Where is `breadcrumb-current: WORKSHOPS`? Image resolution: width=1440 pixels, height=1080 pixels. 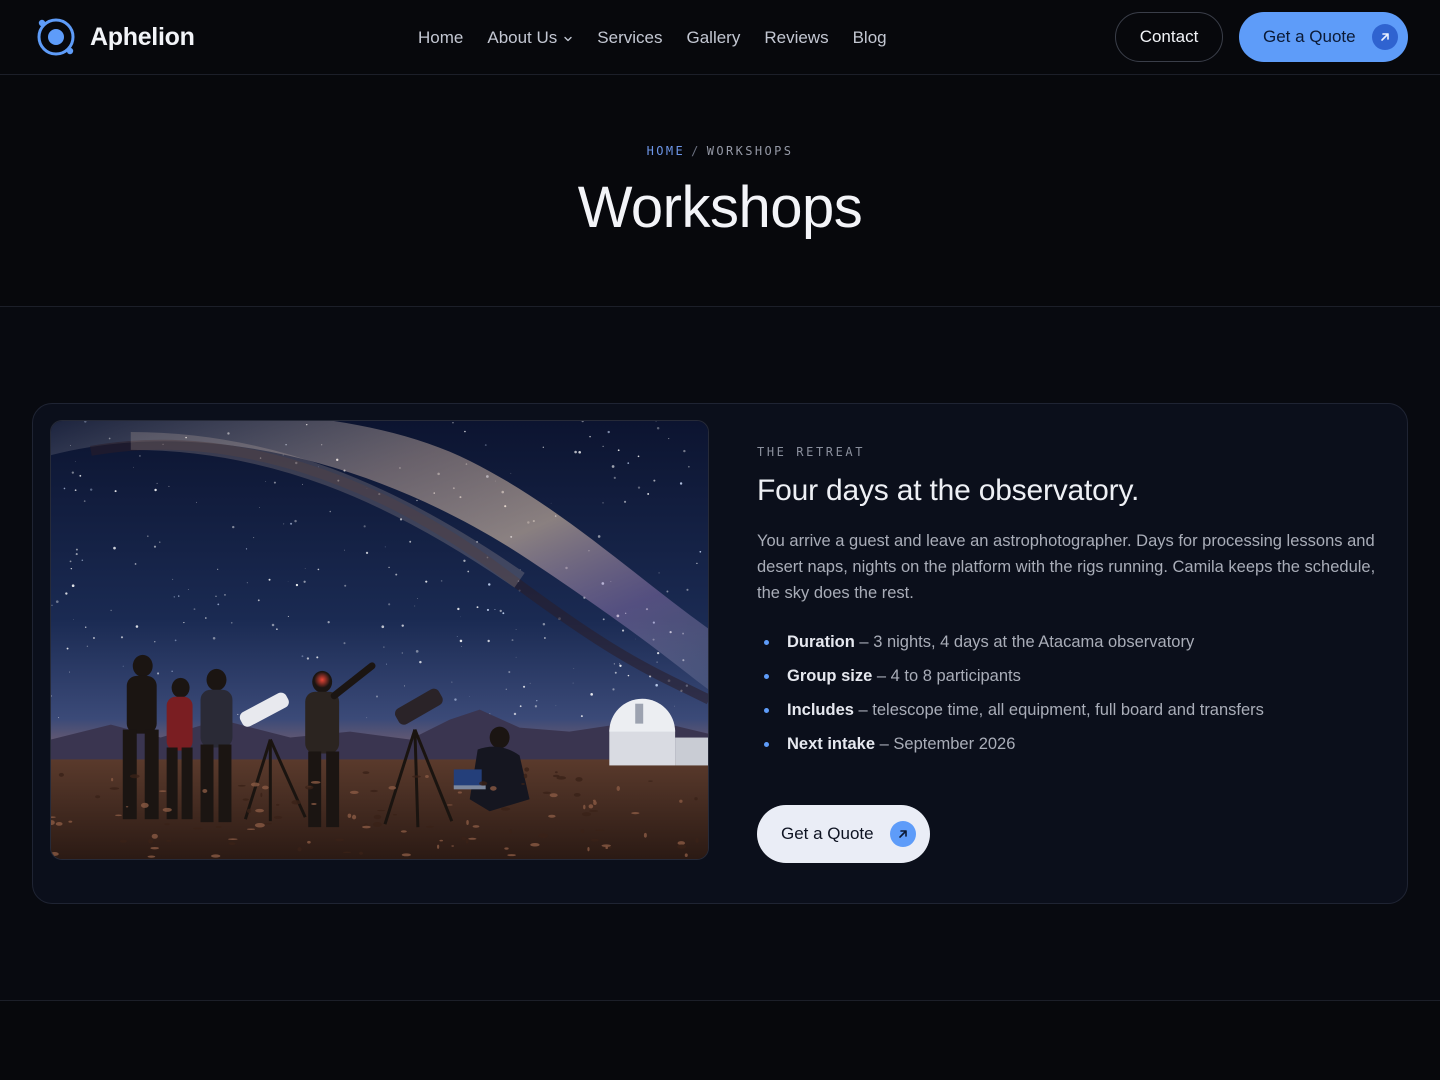 breadcrumb-current: WORKSHOPS is located at coordinates (750, 151).